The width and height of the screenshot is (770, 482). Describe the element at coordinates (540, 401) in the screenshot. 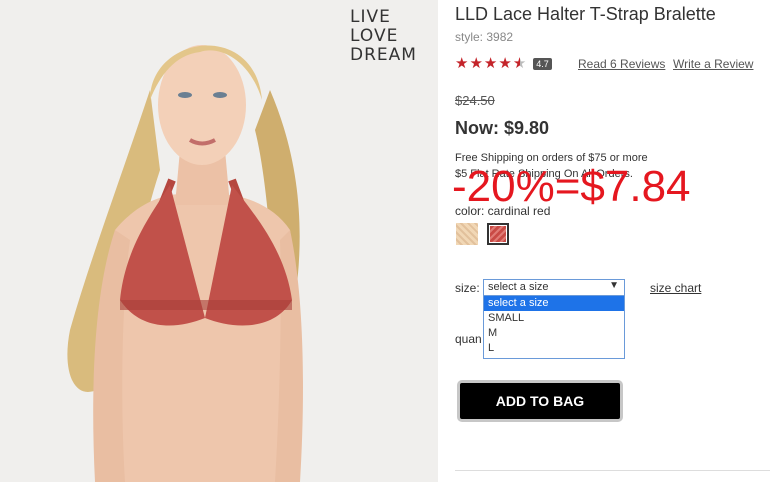

I see `add-to-bag-button: ADD TO BAG` at that location.